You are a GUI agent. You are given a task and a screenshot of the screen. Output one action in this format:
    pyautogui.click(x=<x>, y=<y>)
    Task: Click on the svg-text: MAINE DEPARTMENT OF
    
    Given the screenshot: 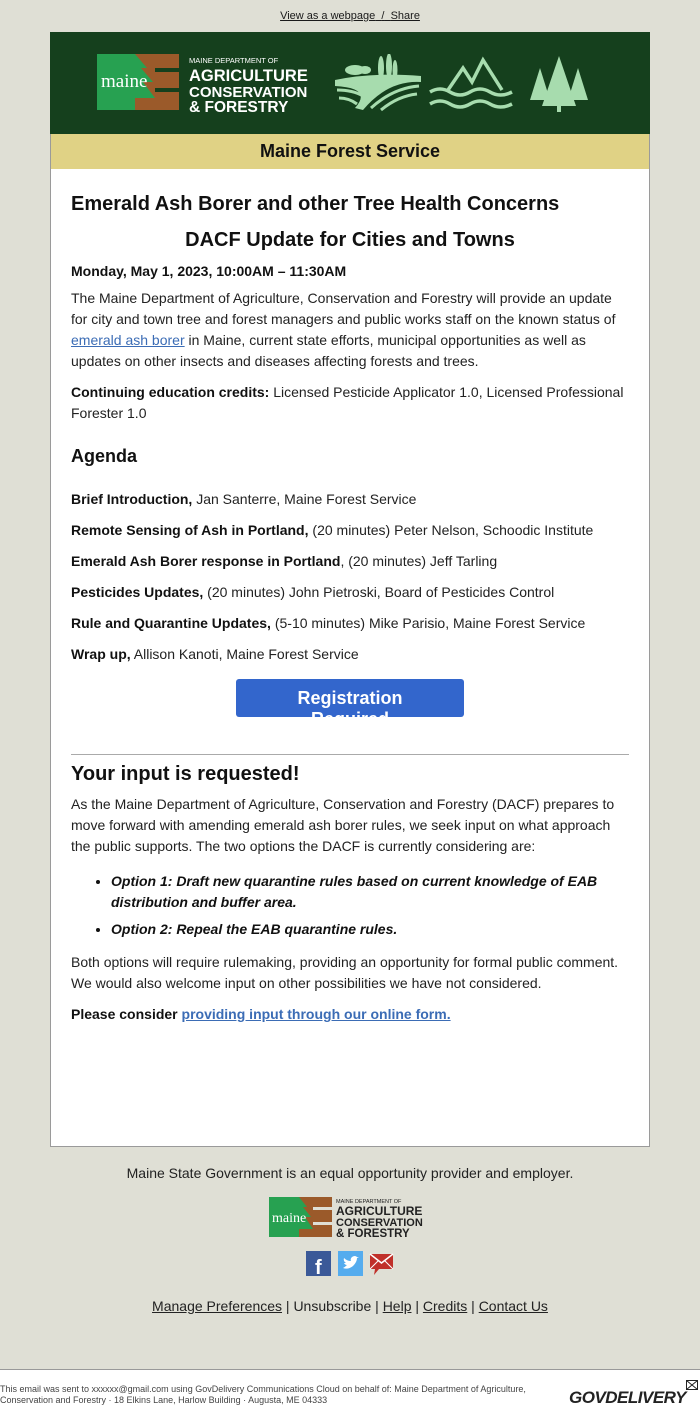 What is the action you would take?
    pyautogui.click(x=234, y=60)
    